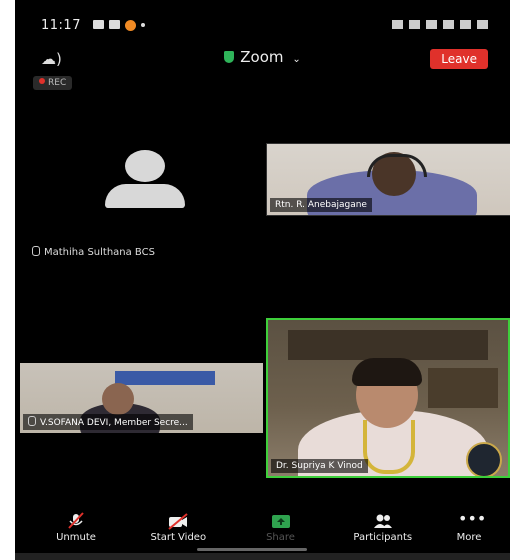 The width and height of the screenshot is (519, 560). What do you see at coordinates (76, 531) in the screenshot?
I see `unmute-button: Unmute` at bounding box center [76, 531].